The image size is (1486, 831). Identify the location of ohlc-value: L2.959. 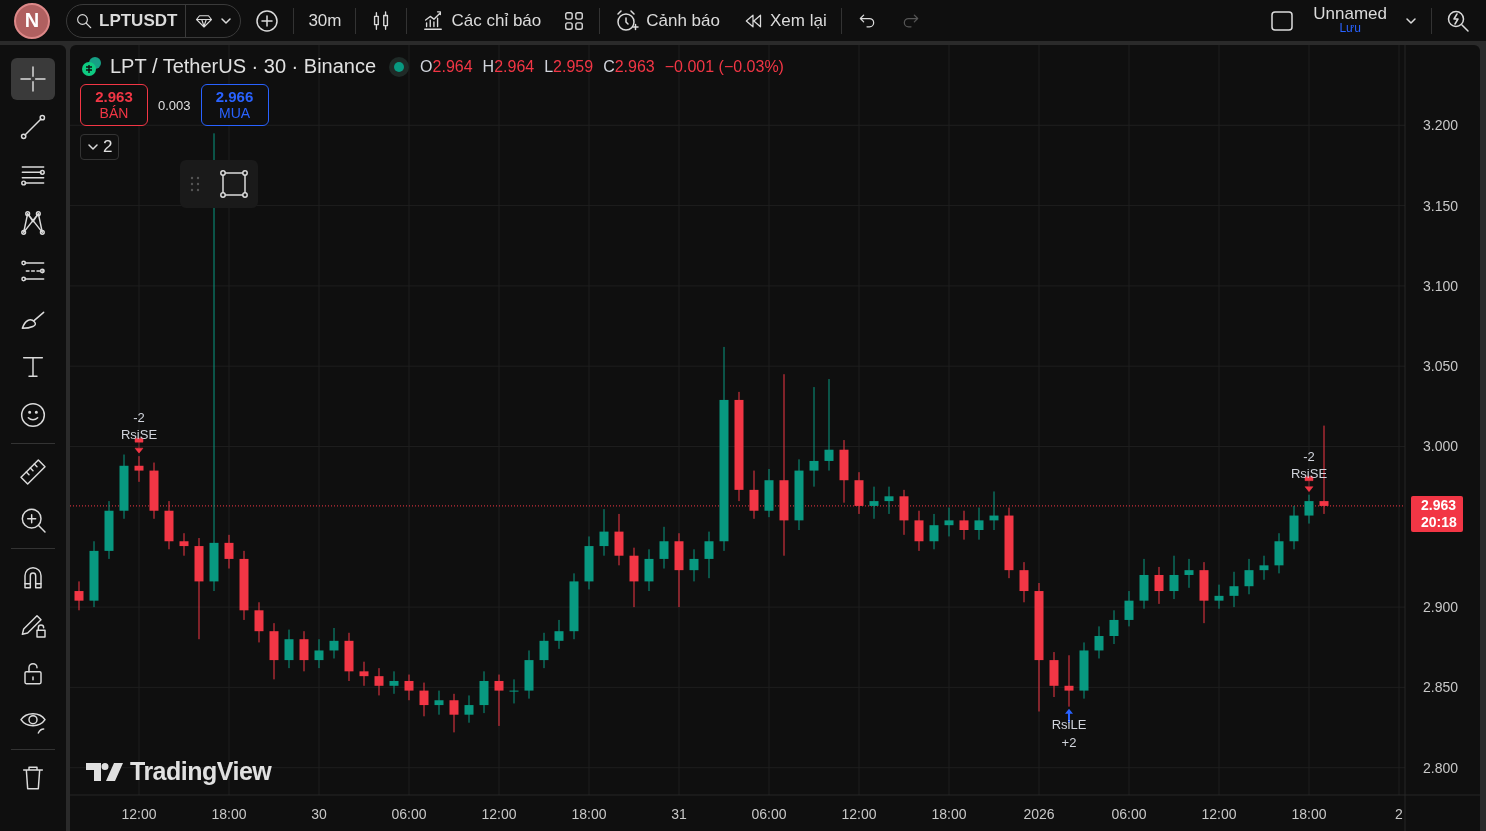
(569, 66).